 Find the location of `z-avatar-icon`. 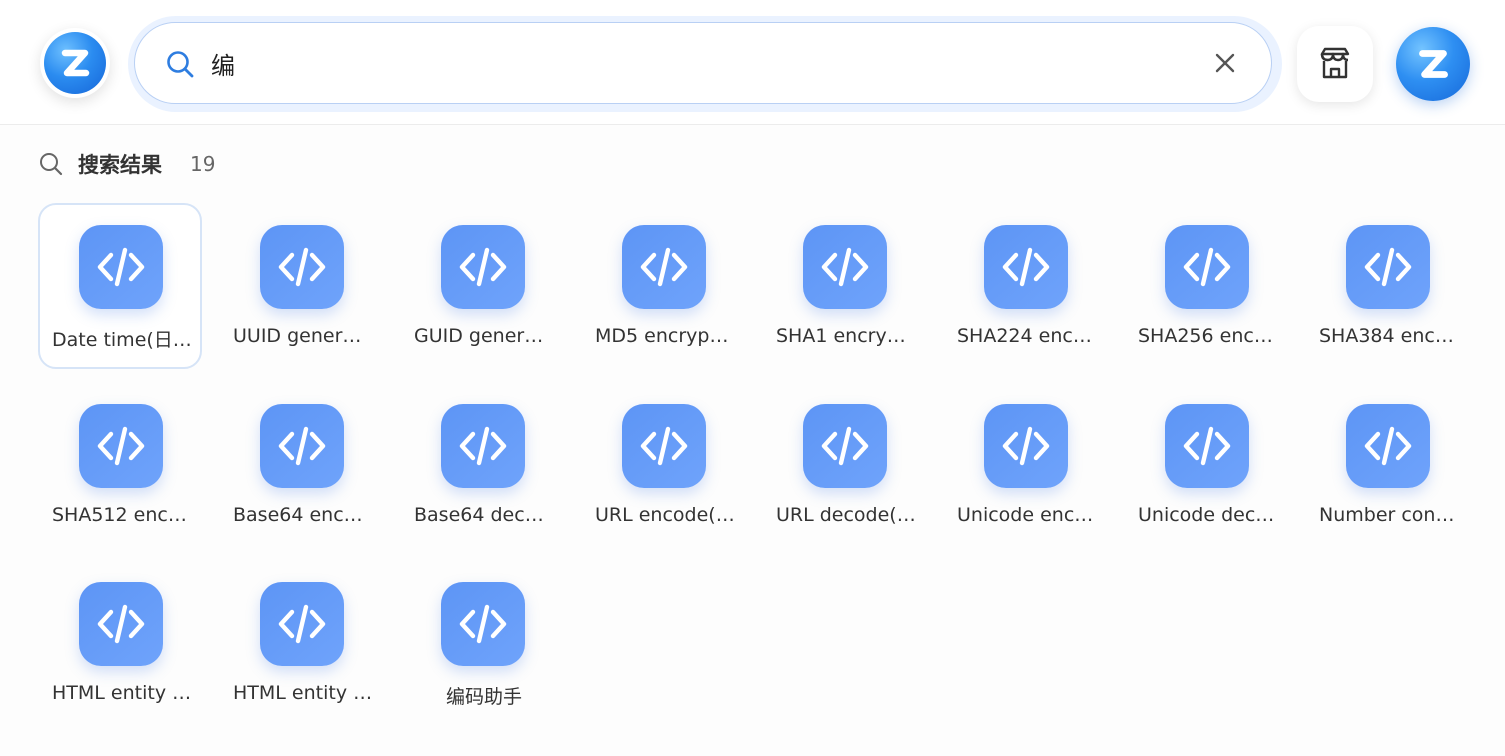

z-avatar-icon is located at coordinates (1433, 64).